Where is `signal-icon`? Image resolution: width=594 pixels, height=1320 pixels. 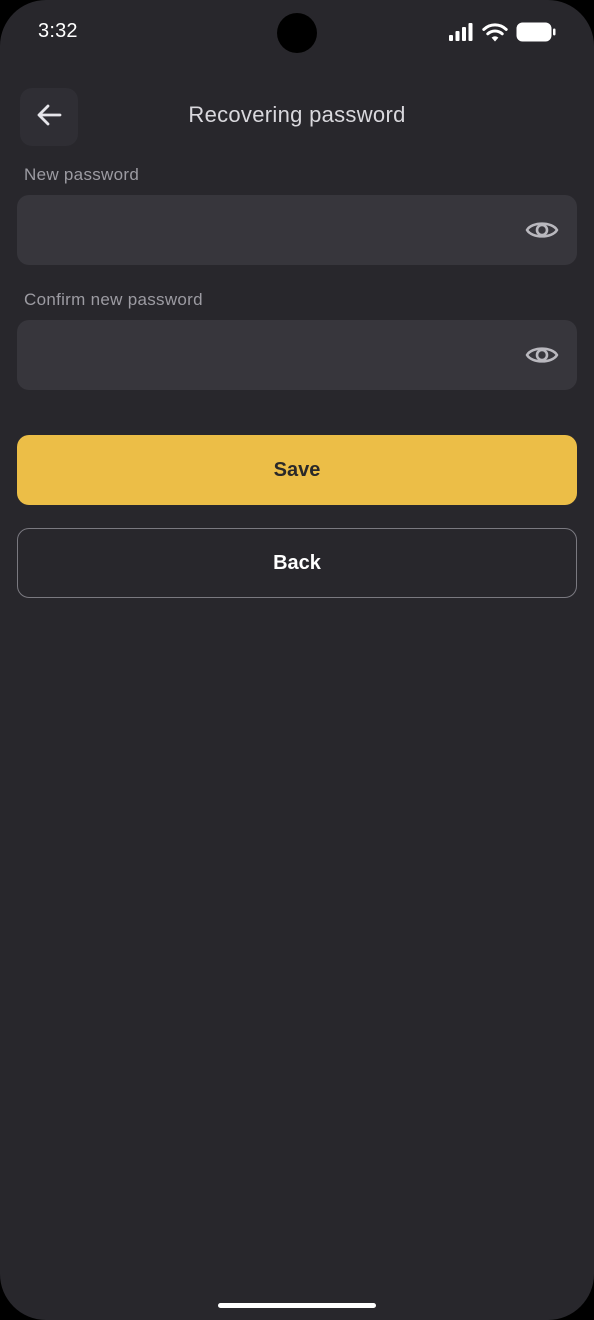
signal-icon is located at coordinates (461, 32).